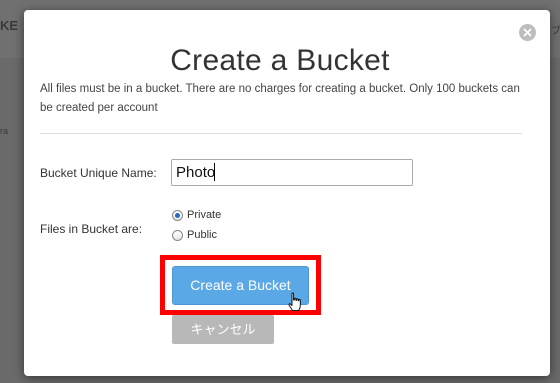 The height and width of the screenshot is (383, 560). What do you see at coordinates (202, 235) in the screenshot?
I see `radio-public-label: Public` at bounding box center [202, 235].